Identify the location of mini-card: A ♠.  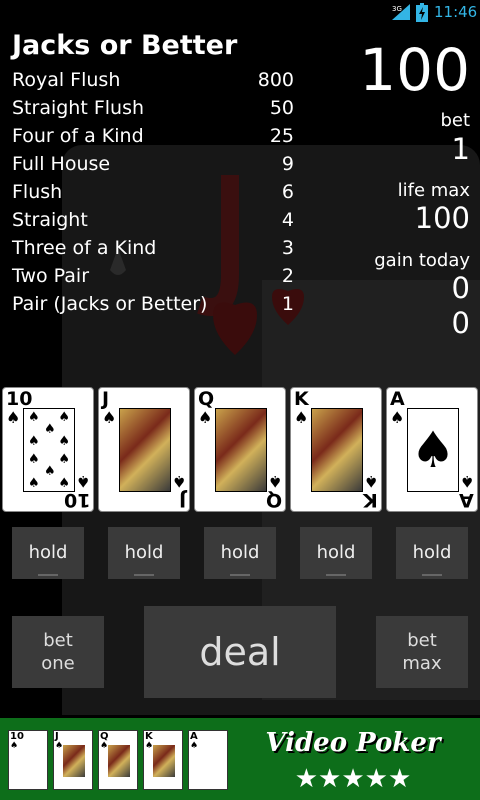
(208, 760).